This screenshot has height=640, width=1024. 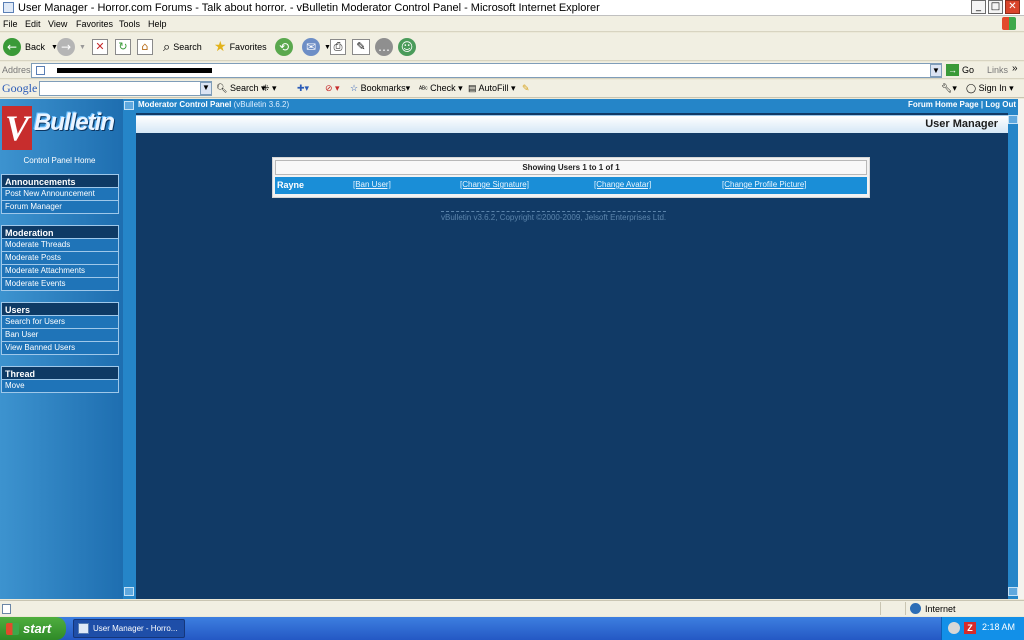 I want to click on nav-link-moderate-events: Moderate Events, so click(x=60, y=284).